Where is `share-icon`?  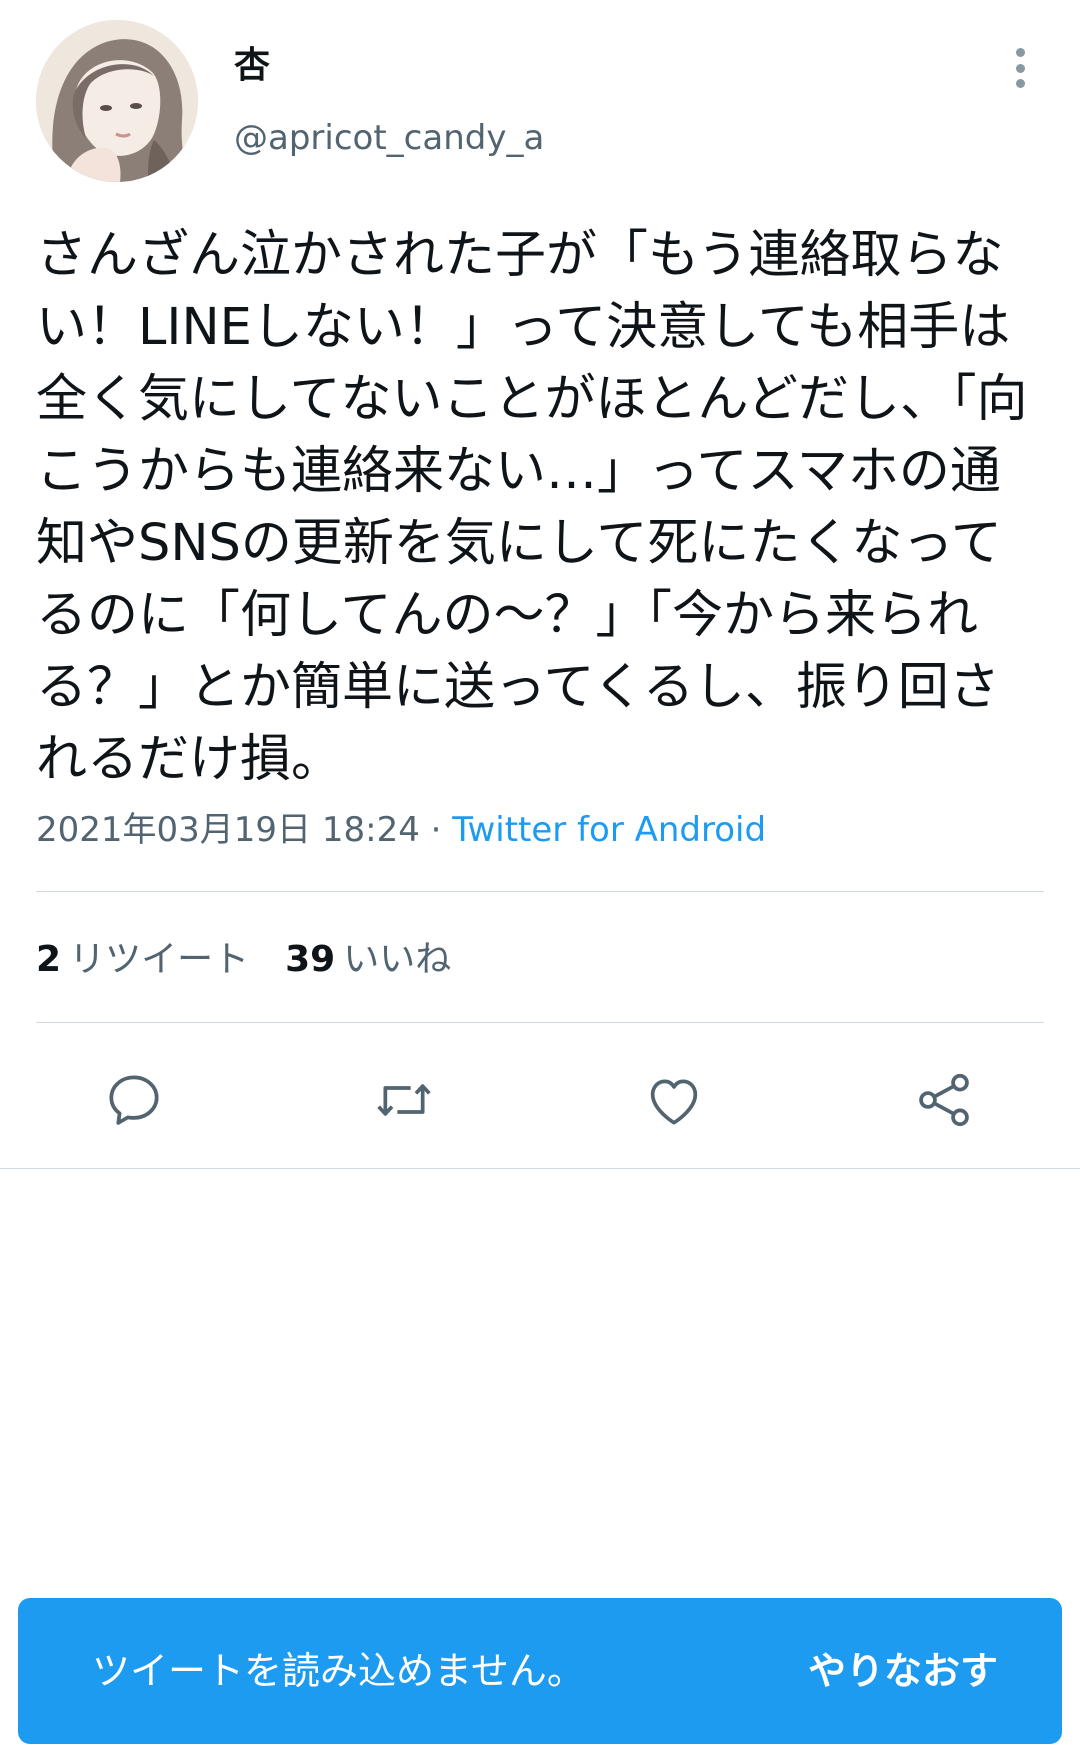
share-icon is located at coordinates (944, 1100).